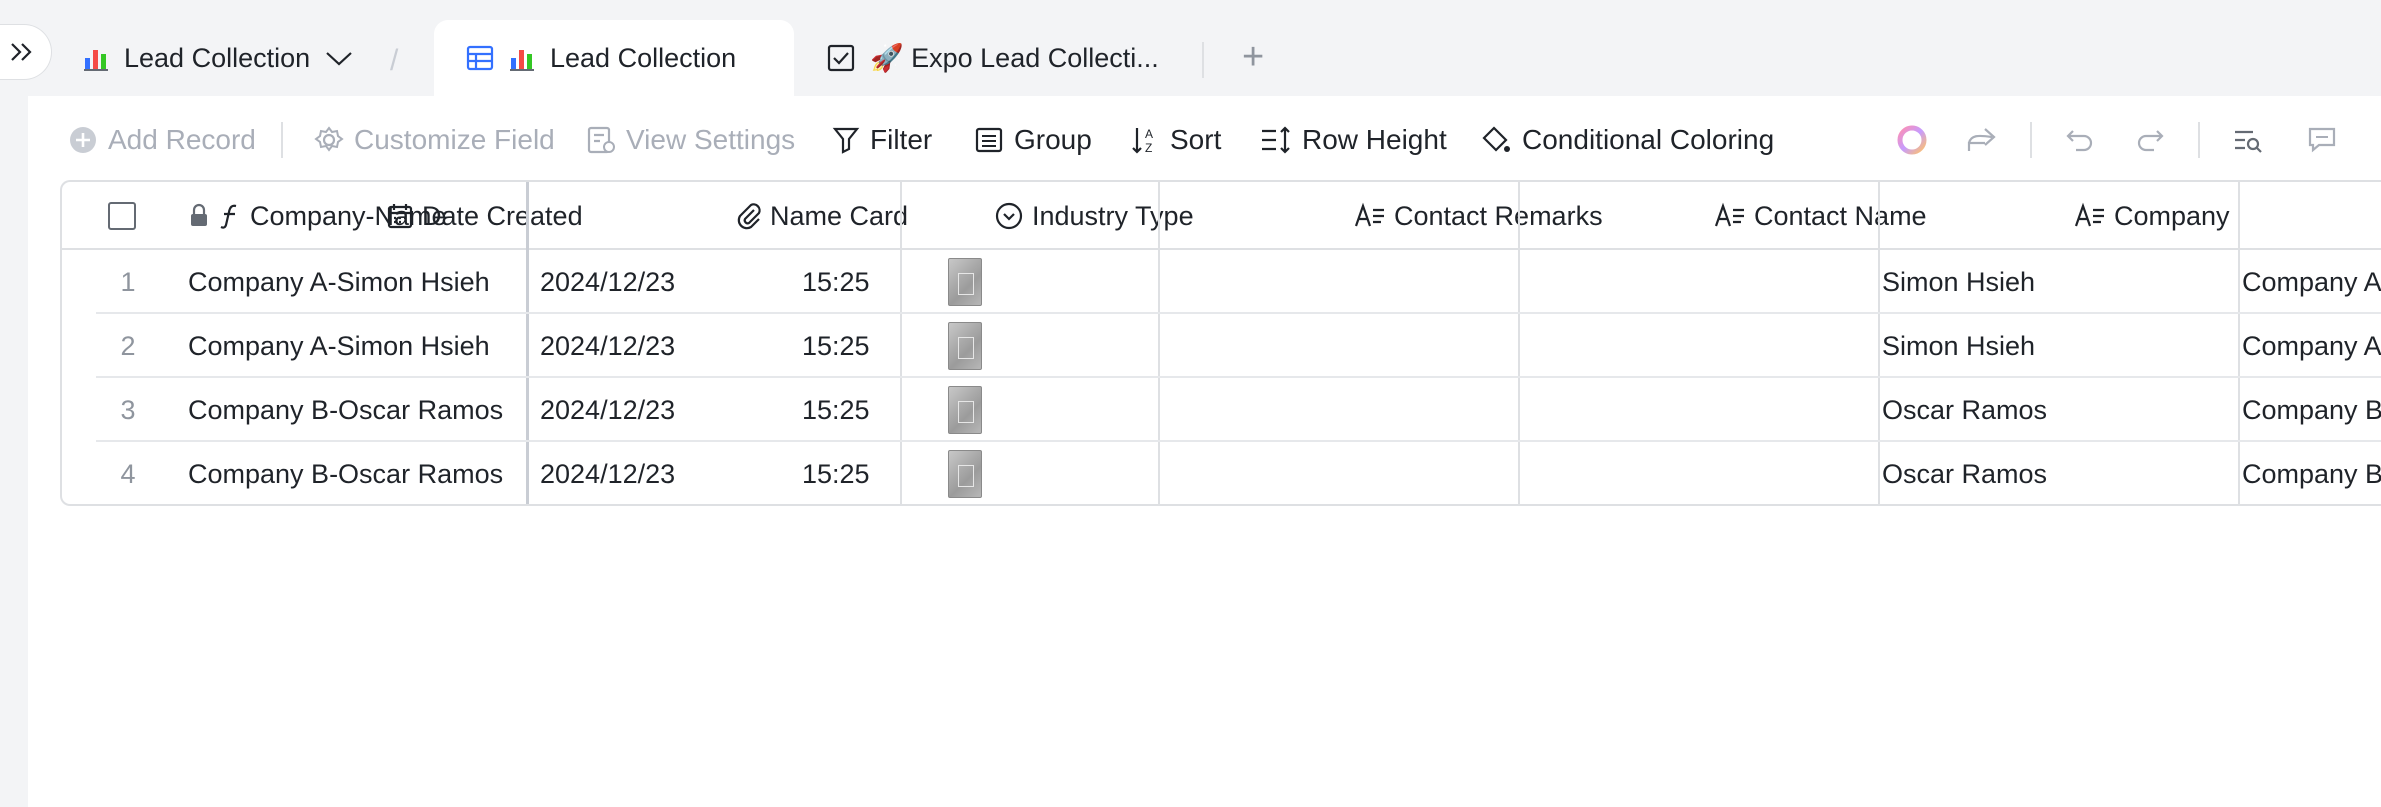 The image size is (2381, 807). I want to click on calendar-icon, so click(400, 216).